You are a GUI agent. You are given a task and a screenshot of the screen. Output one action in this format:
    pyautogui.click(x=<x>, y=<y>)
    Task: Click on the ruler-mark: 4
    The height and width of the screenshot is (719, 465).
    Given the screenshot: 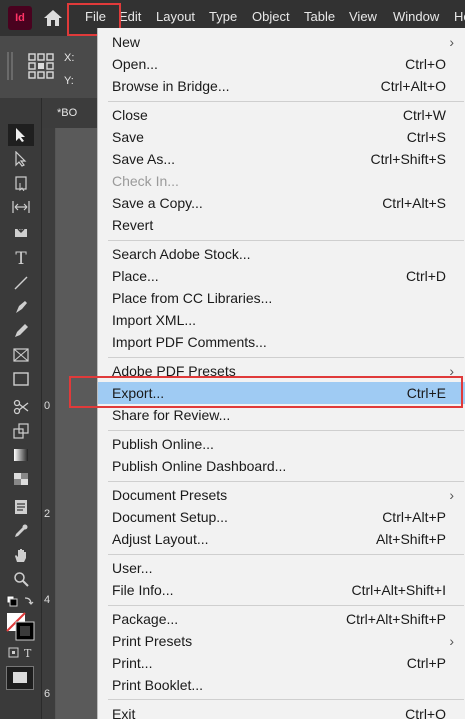 What is the action you would take?
    pyautogui.click(x=47, y=600)
    